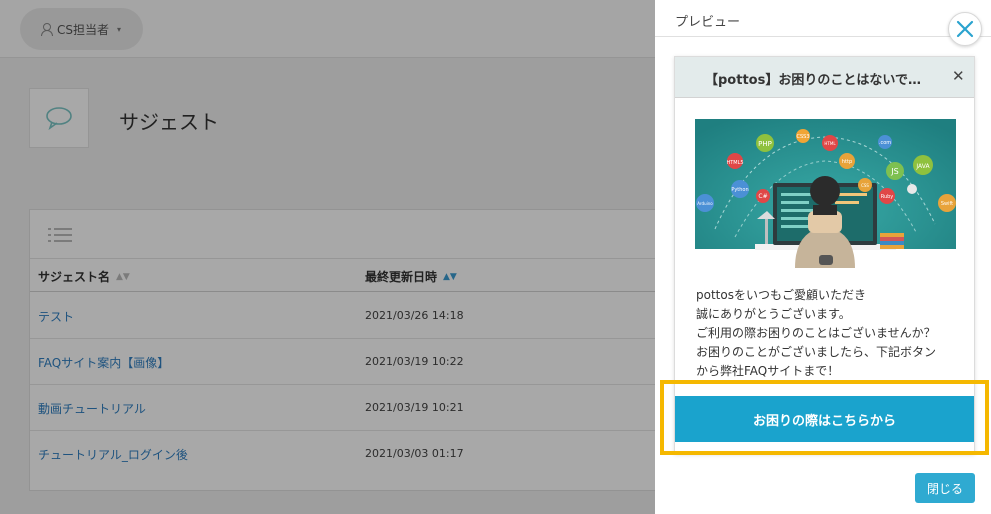  Describe the element at coordinates (781, 295) in the screenshot. I see `message-line: pottosをいつもご愛顧いただき` at that location.